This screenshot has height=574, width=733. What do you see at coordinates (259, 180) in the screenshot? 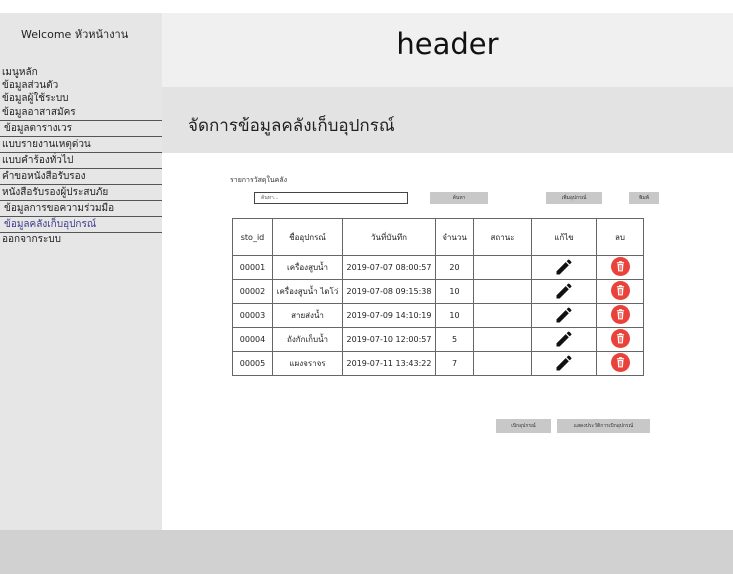
I see `list-label: รายการวัสดุในคลัง` at bounding box center [259, 180].